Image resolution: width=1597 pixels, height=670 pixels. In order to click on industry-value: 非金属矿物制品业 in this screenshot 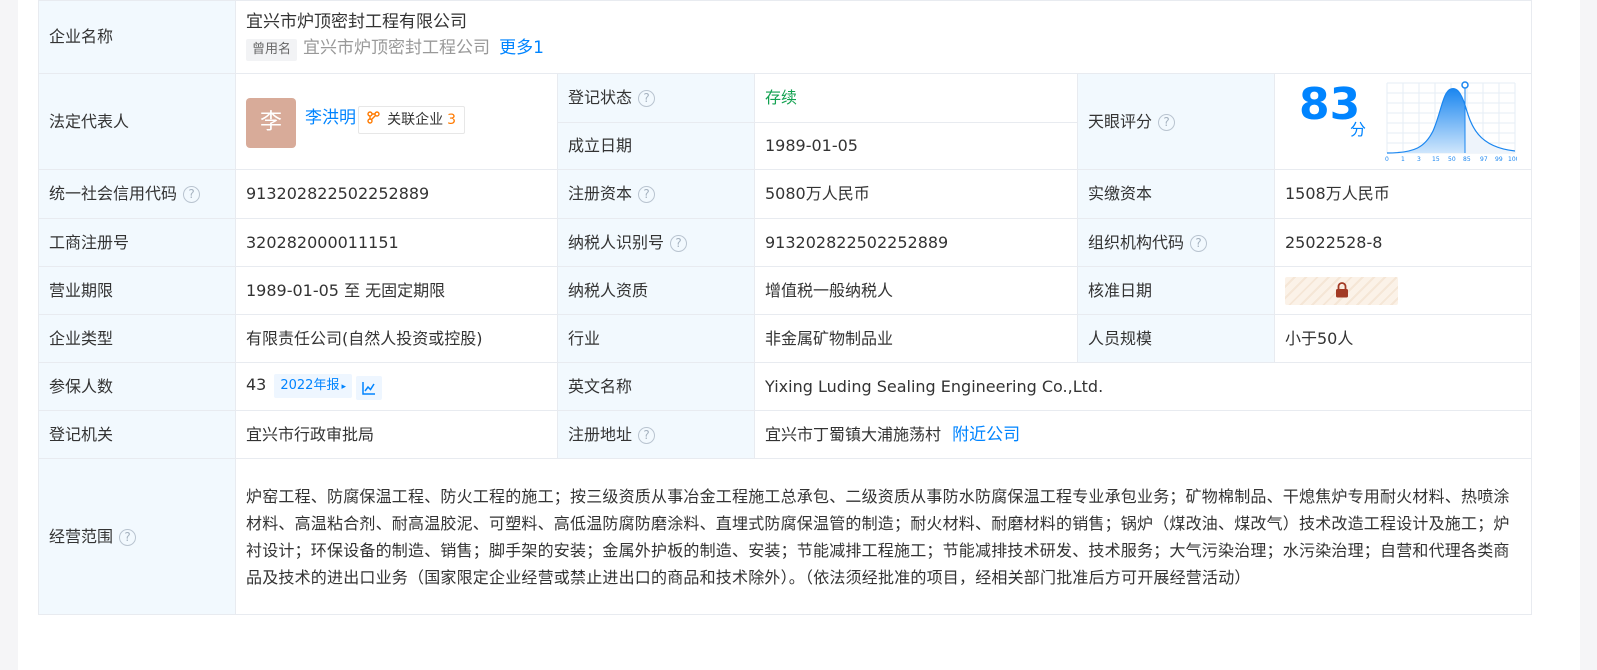, I will do `click(916, 338)`.